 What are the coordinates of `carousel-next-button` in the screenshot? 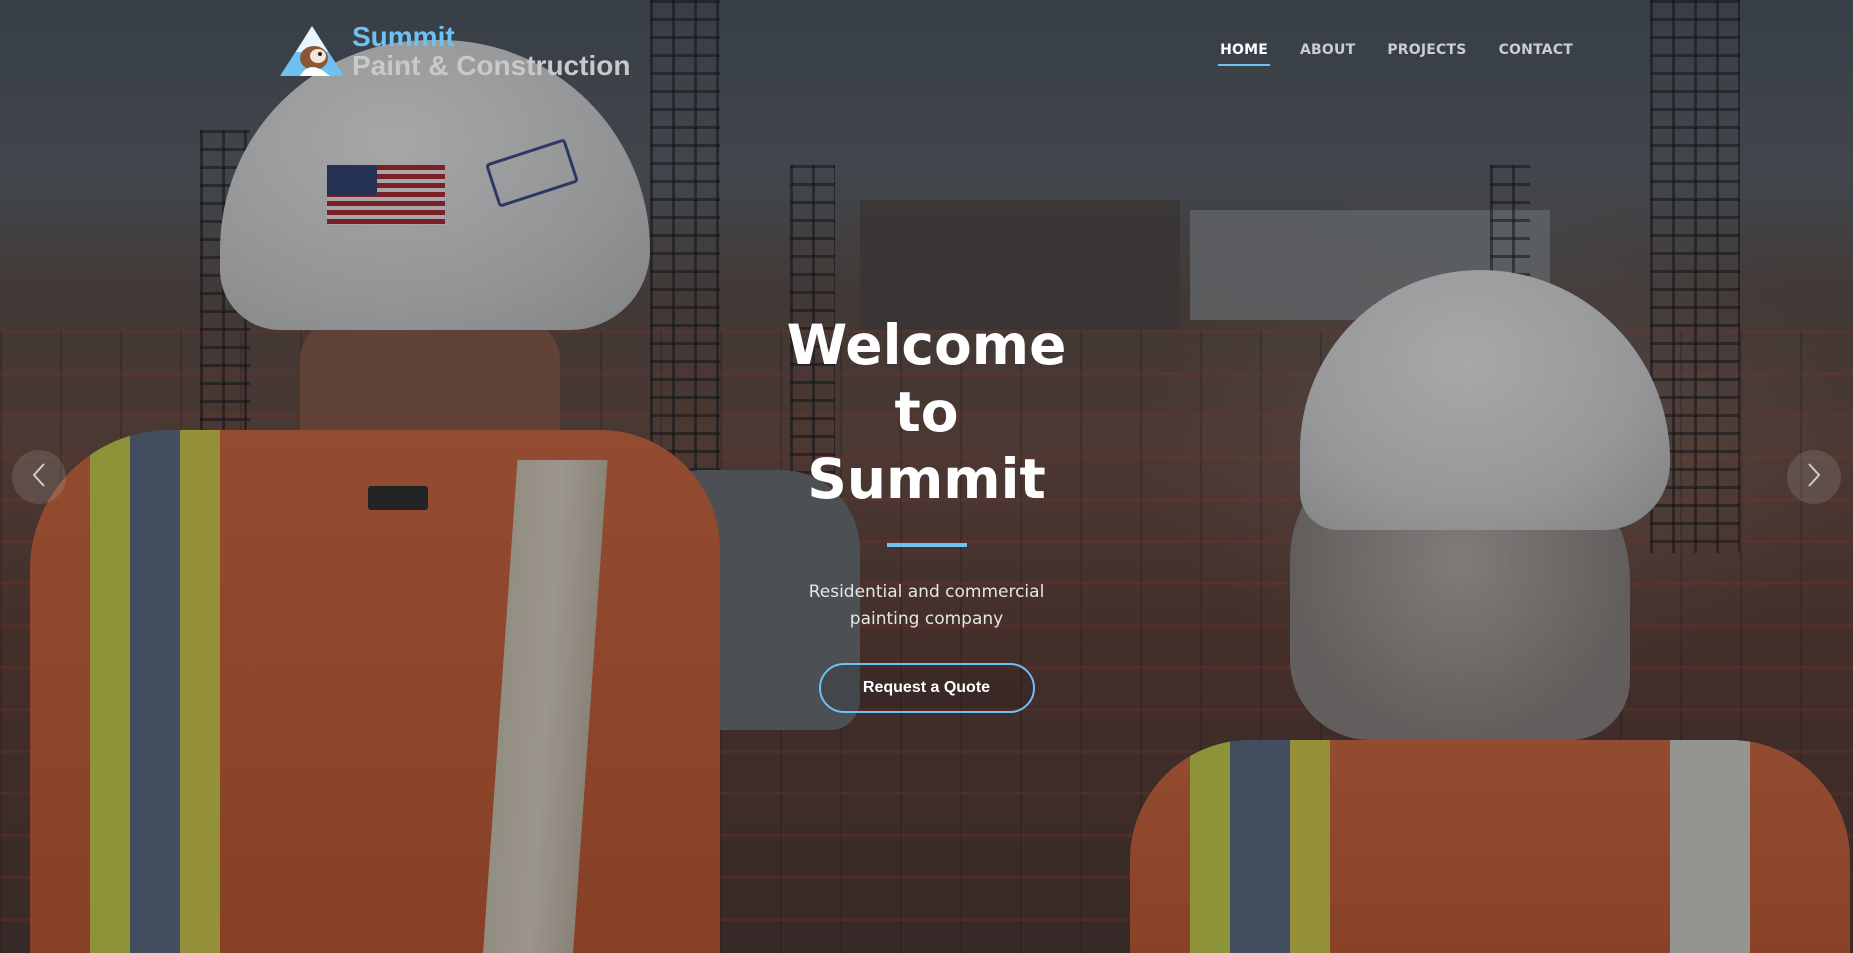 It's located at (1814, 477).